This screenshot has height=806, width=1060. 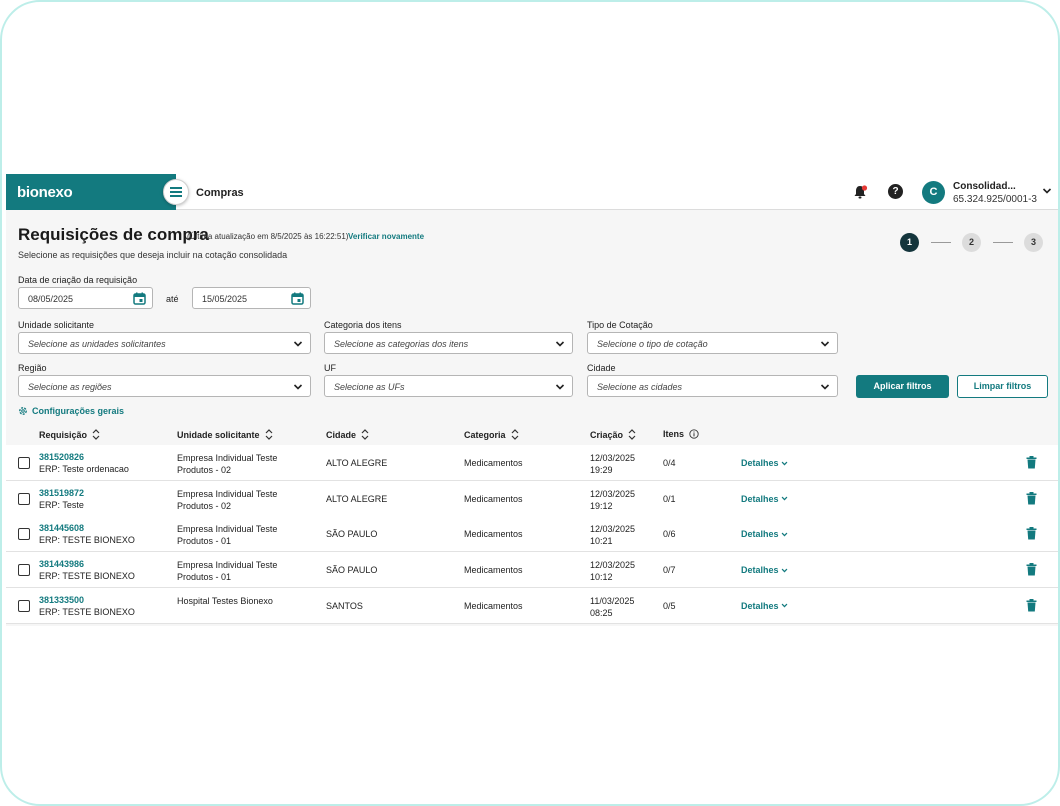 What do you see at coordinates (61, 564) in the screenshot?
I see `requisition-id-link: 381443986` at bounding box center [61, 564].